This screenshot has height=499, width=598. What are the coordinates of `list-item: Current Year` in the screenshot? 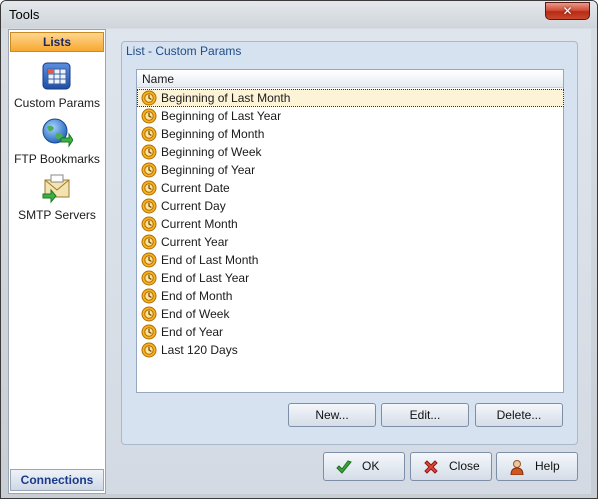 It's located at (350, 242).